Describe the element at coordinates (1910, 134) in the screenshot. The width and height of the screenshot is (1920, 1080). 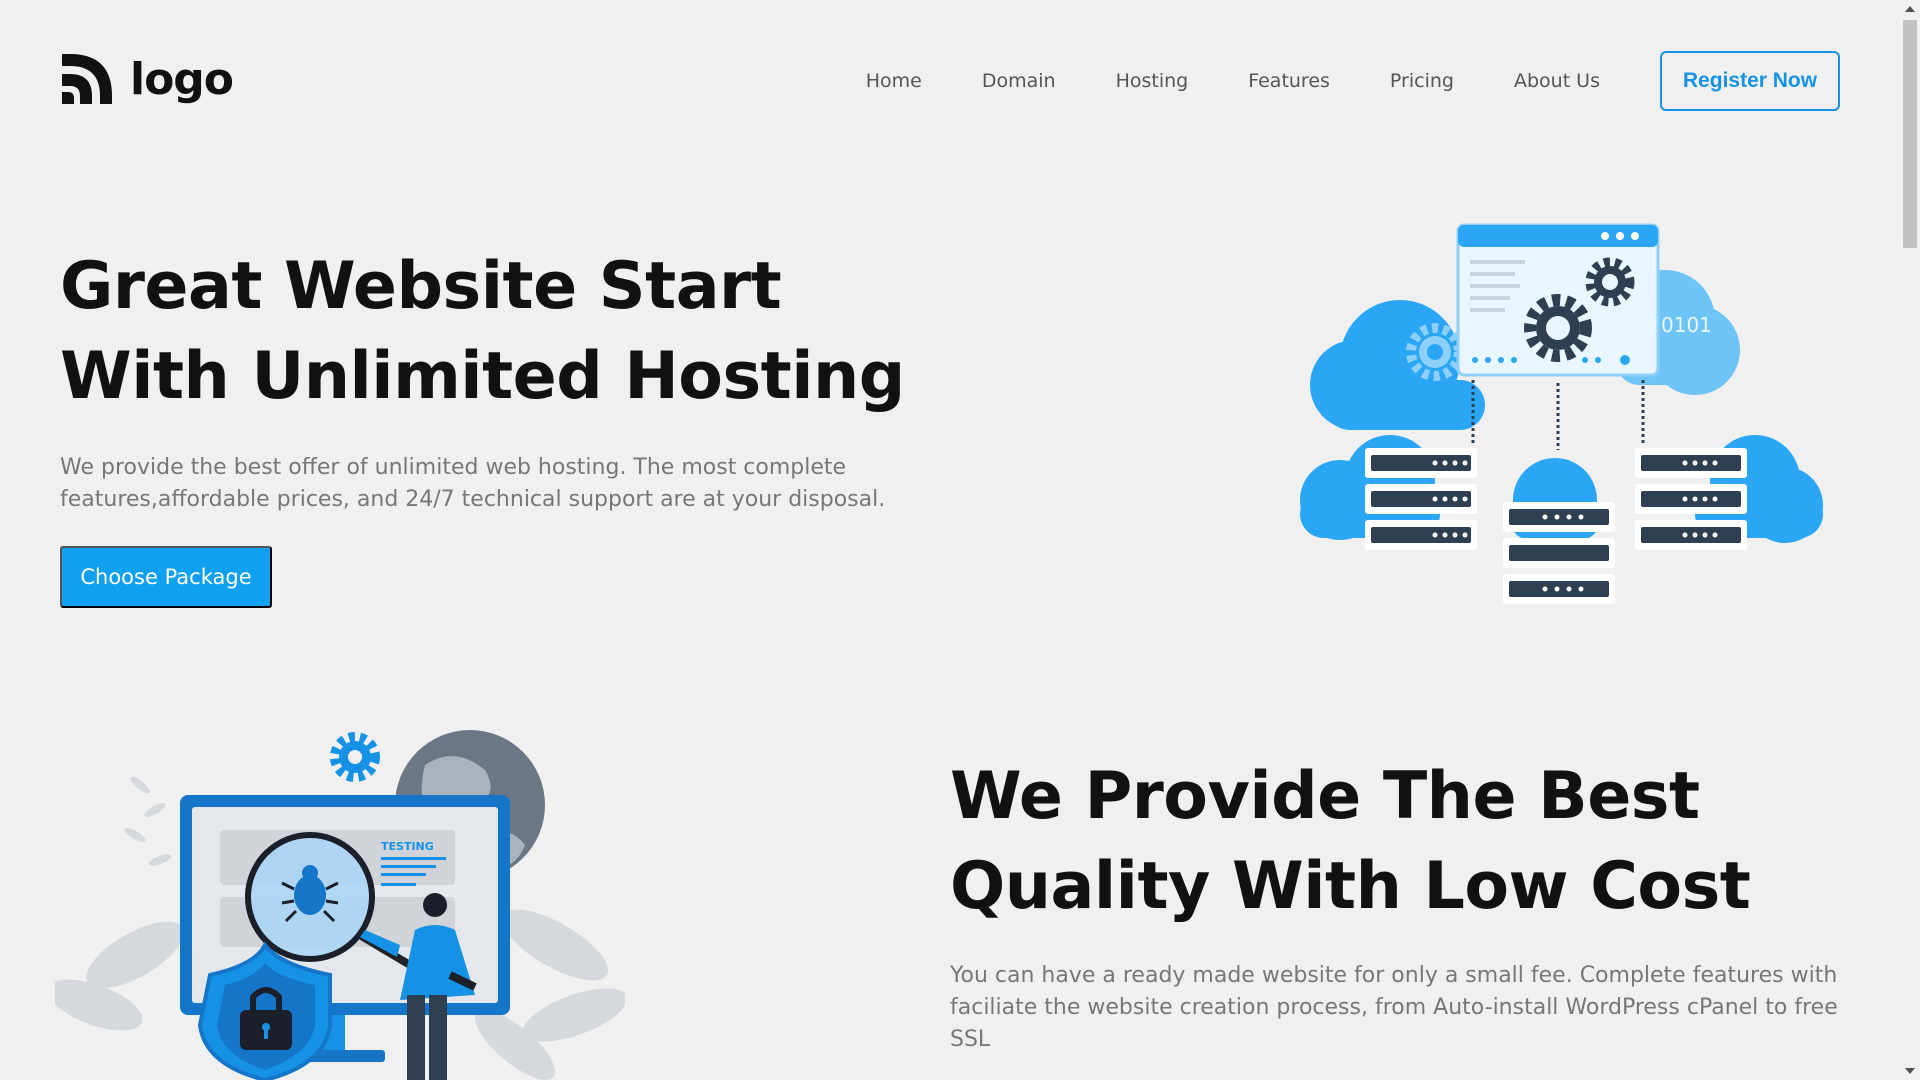
I see `scrollbar-thumb` at that location.